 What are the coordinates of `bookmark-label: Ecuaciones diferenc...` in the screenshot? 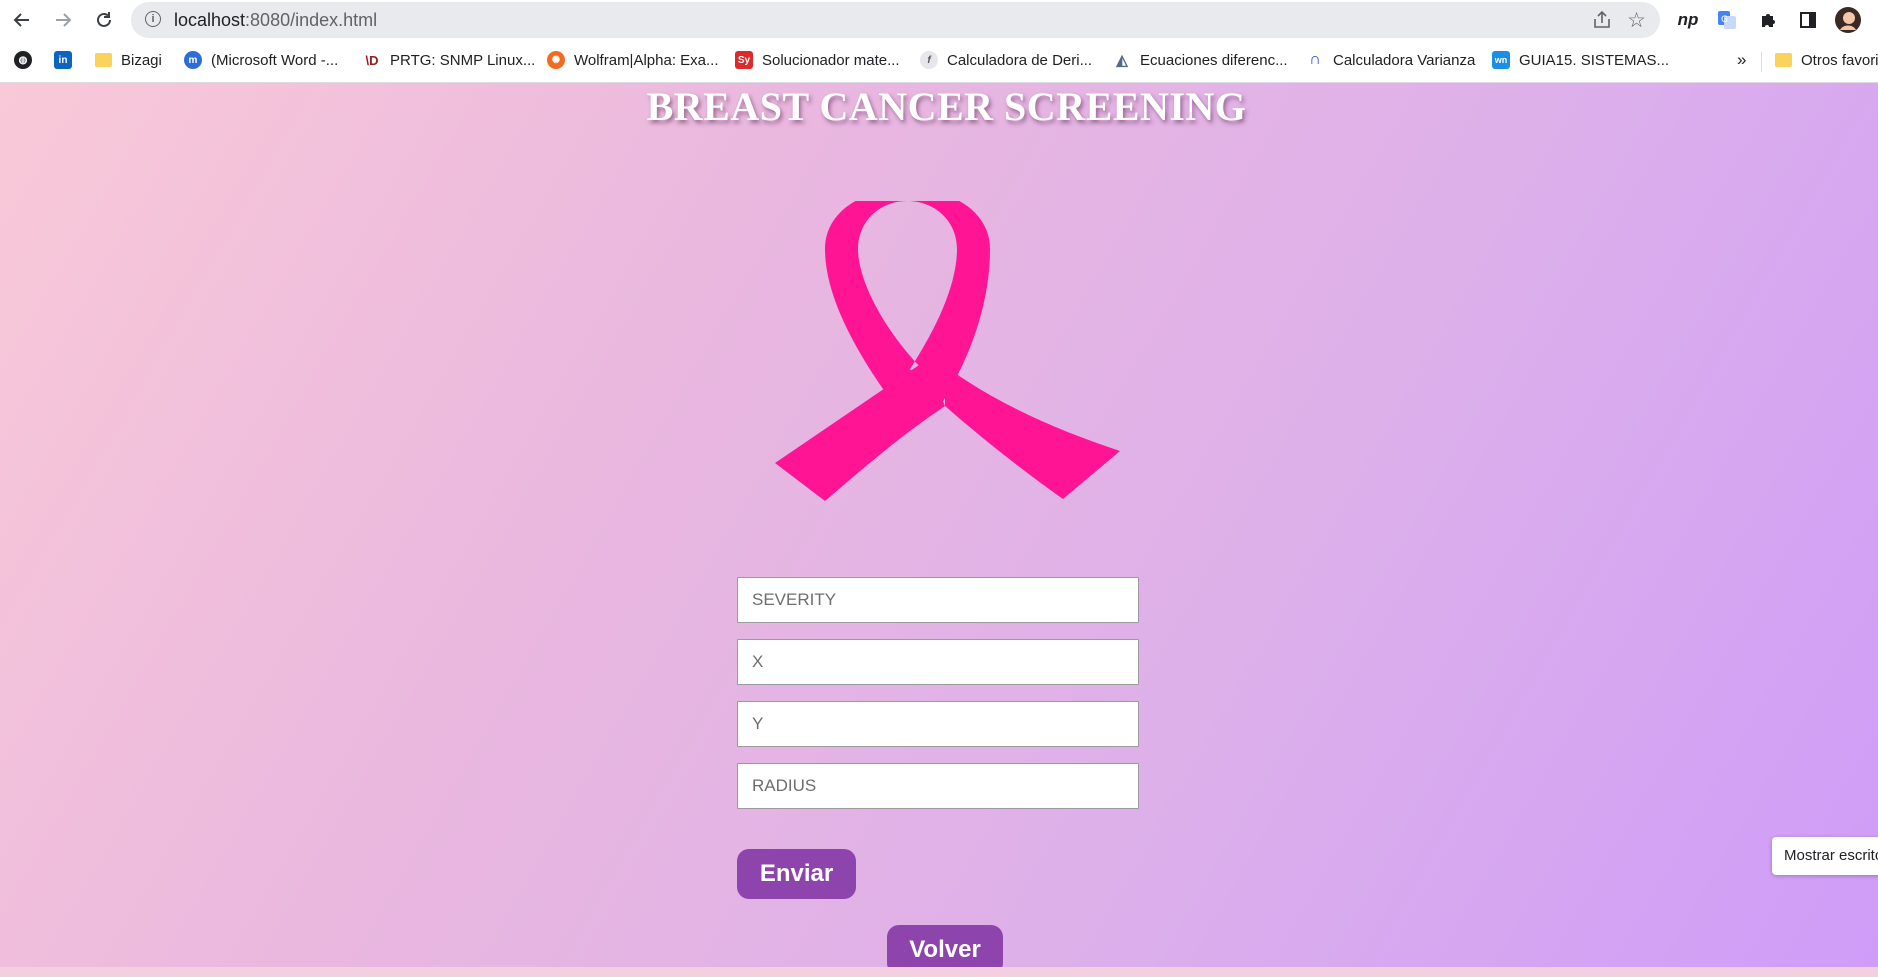 It's located at (1214, 60).